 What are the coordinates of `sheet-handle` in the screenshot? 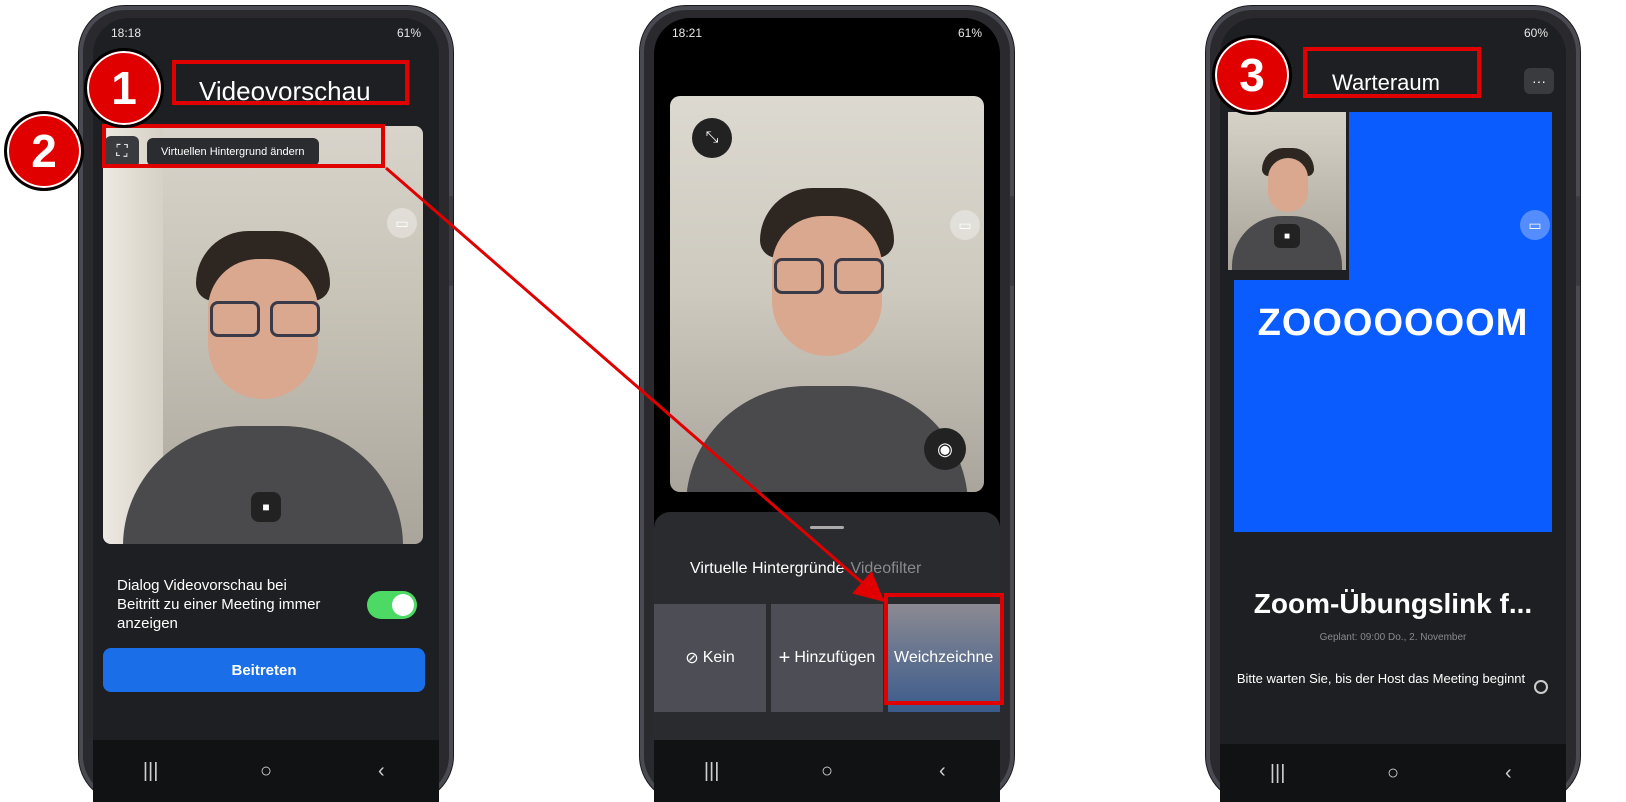 It's located at (827, 527).